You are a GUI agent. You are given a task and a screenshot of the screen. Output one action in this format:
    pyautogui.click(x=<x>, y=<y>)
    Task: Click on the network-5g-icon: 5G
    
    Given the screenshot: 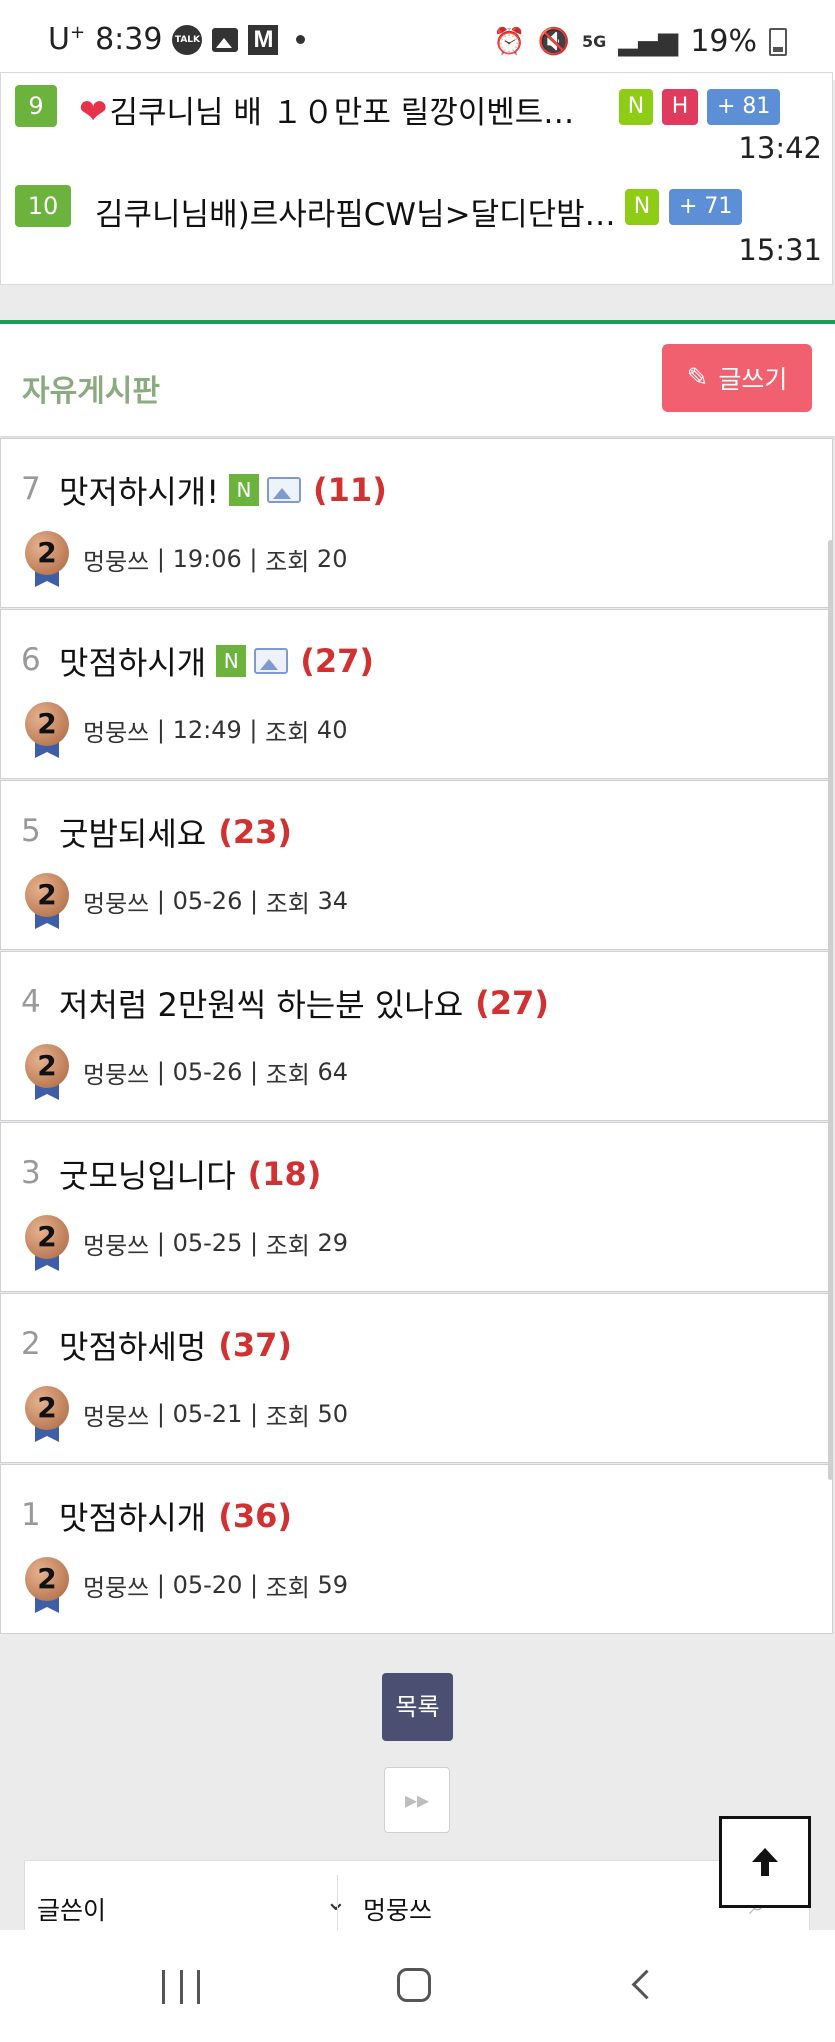 What is the action you would take?
    pyautogui.click(x=594, y=41)
    